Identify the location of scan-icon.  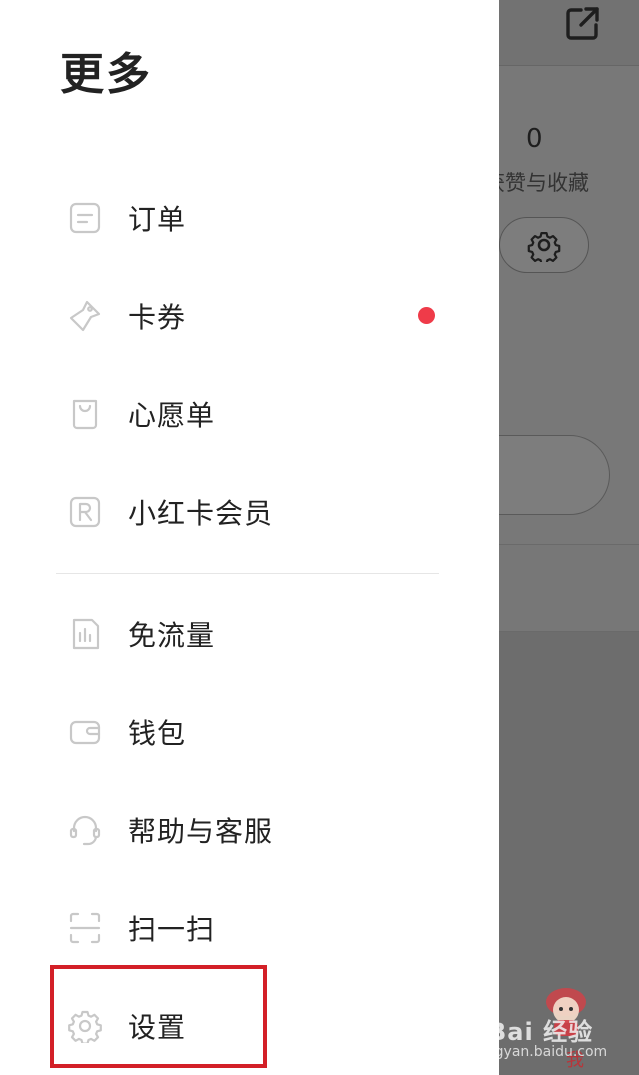
(85, 928).